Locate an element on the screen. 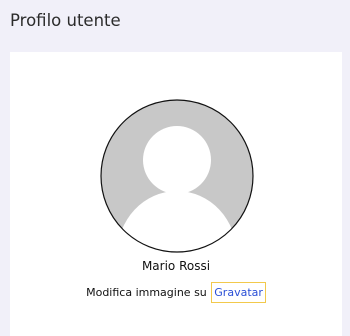  edit-avatar-text: Modifica immagine su is located at coordinates (146, 292).